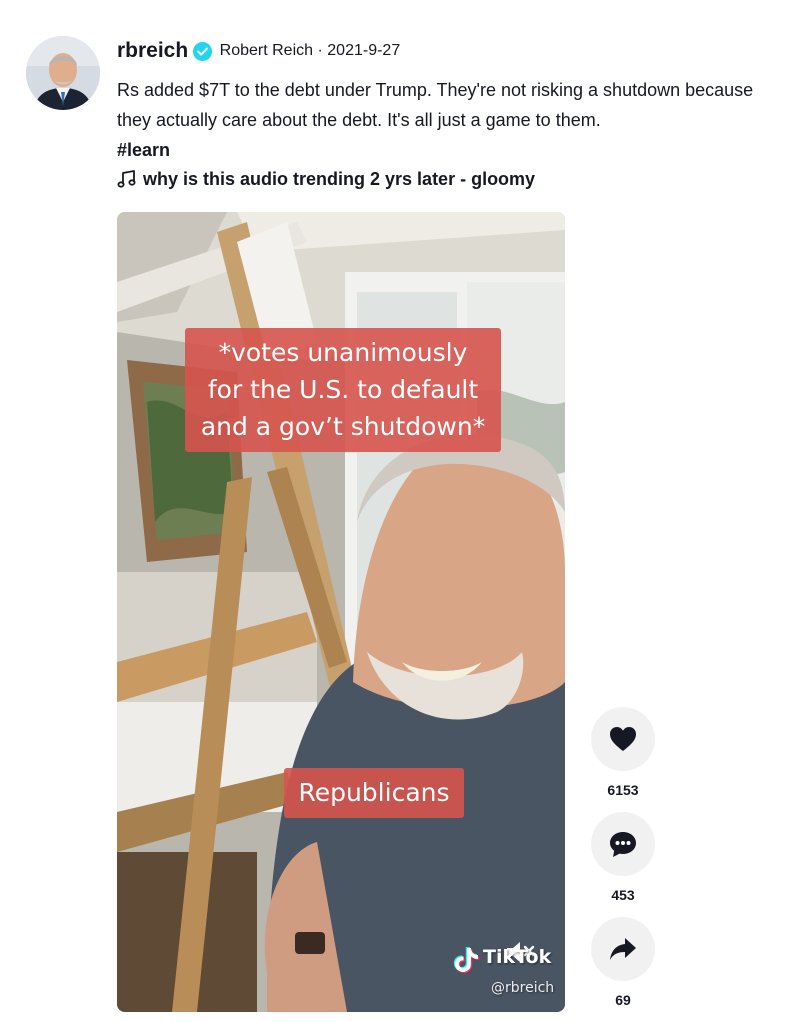 The image size is (808, 1022). Describe the element at coordinates (623, 895) in the screenshot. I see `comment-count: 453` at that location.